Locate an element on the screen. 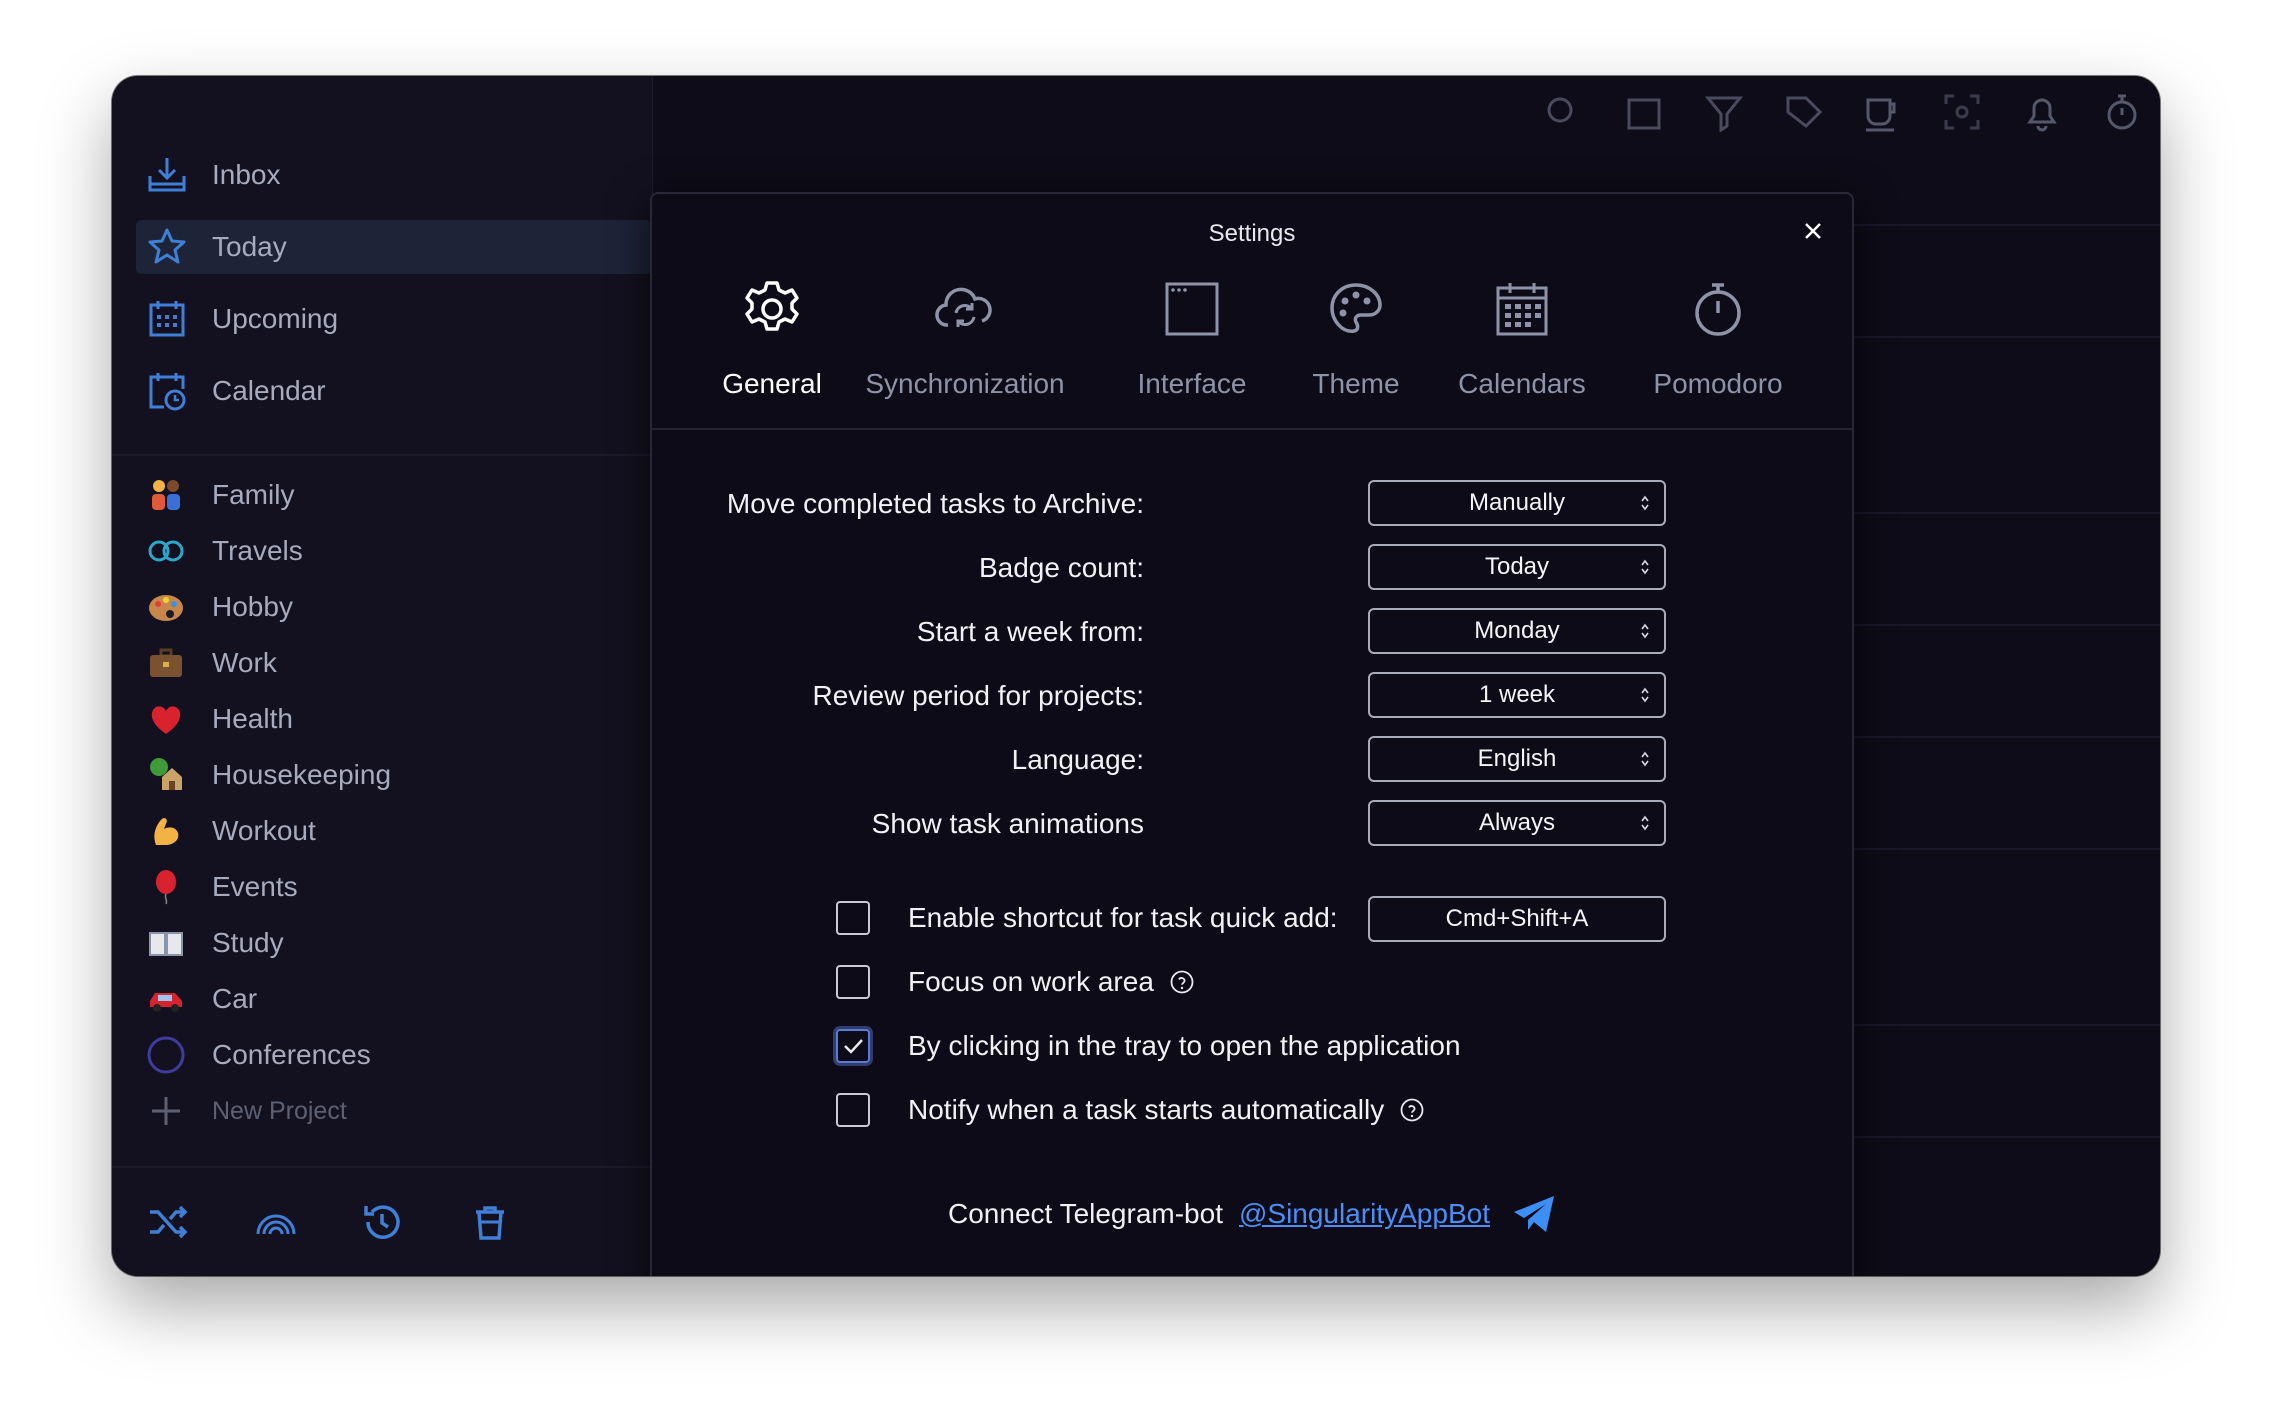 The image size is (2272, 1424). tab-synchronization: Synchronization is located at coordinates (965, 337).